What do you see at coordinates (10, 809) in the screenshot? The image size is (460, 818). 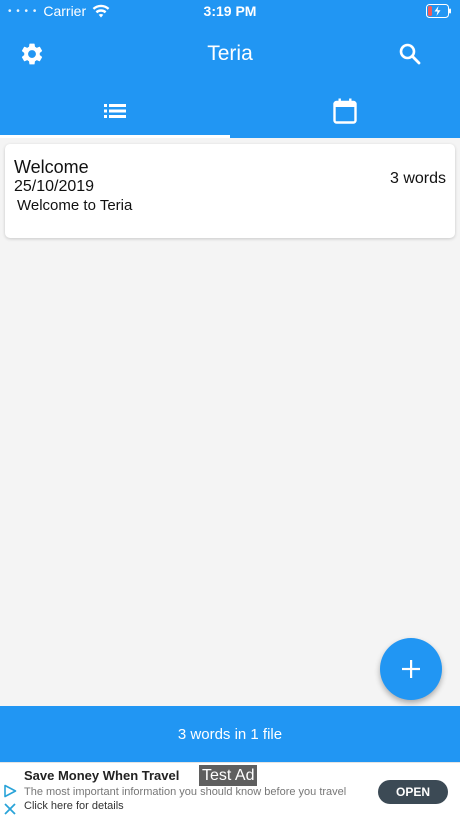 I see `close-icon` at bounding box center [10, 809].